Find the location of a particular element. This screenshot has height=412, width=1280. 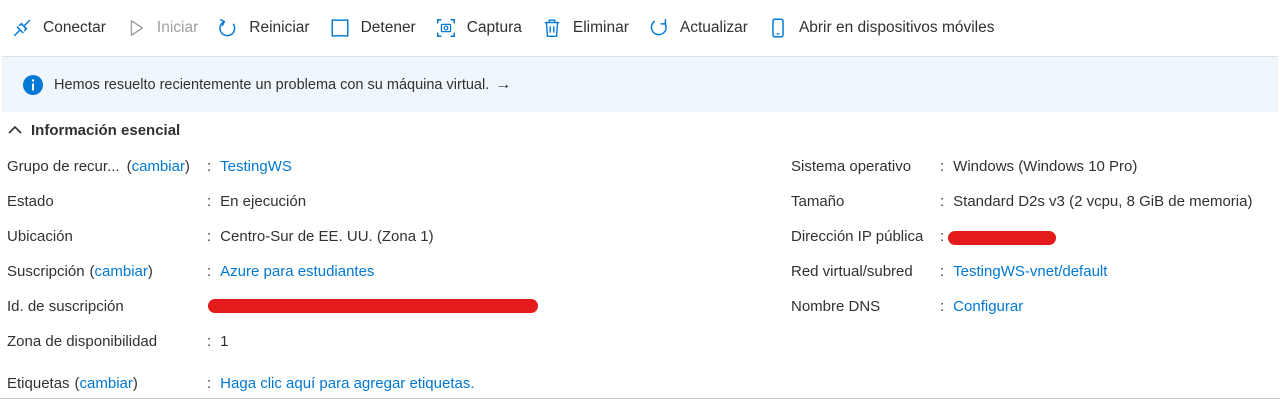

tags-row: Etiquetas (cambiar) is located at coordinates (72, 383).